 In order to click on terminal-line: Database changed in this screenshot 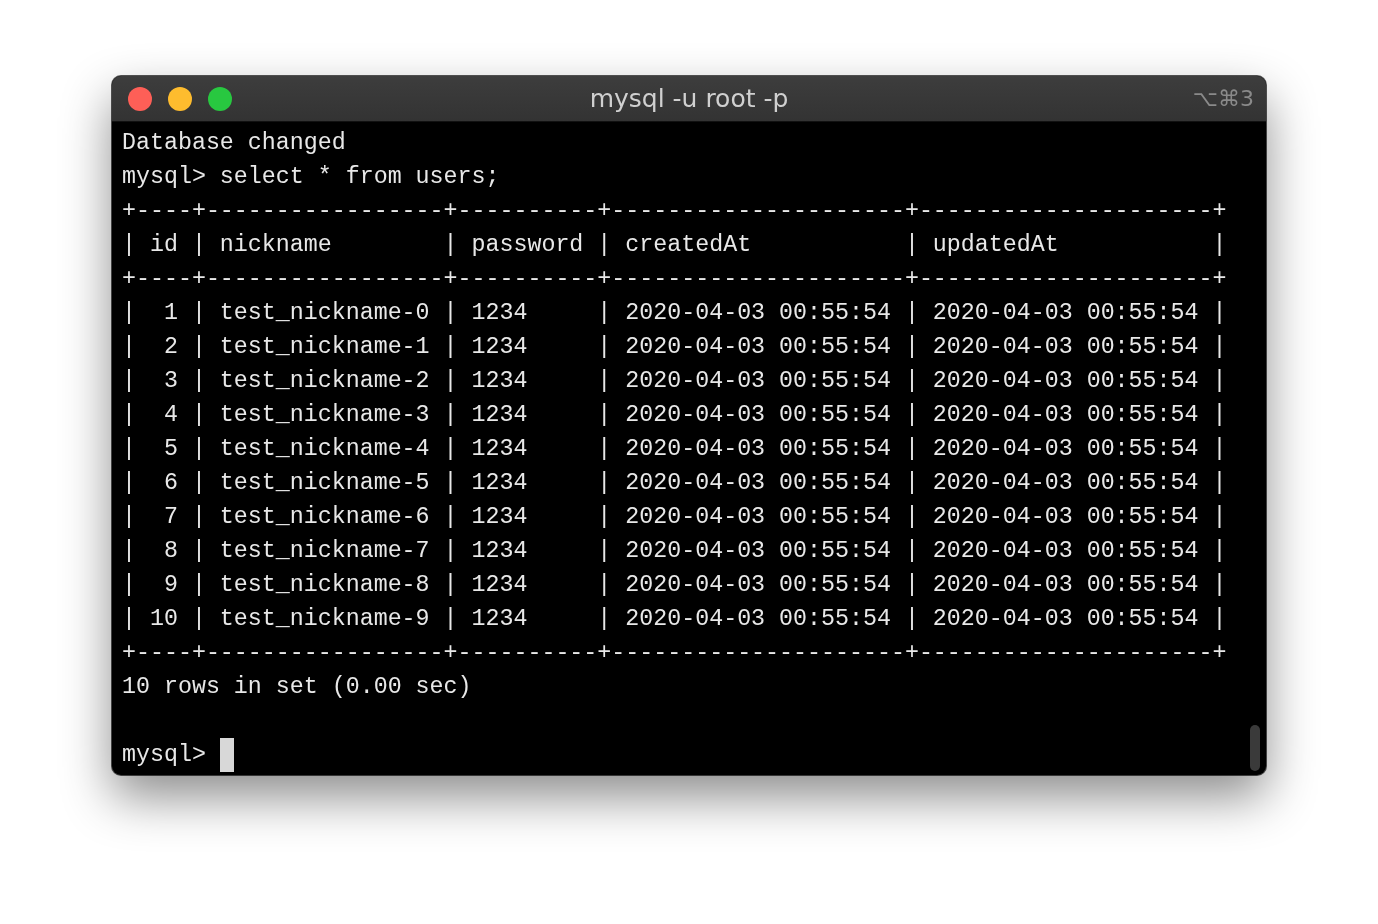, I will do `click(234, 143)`.